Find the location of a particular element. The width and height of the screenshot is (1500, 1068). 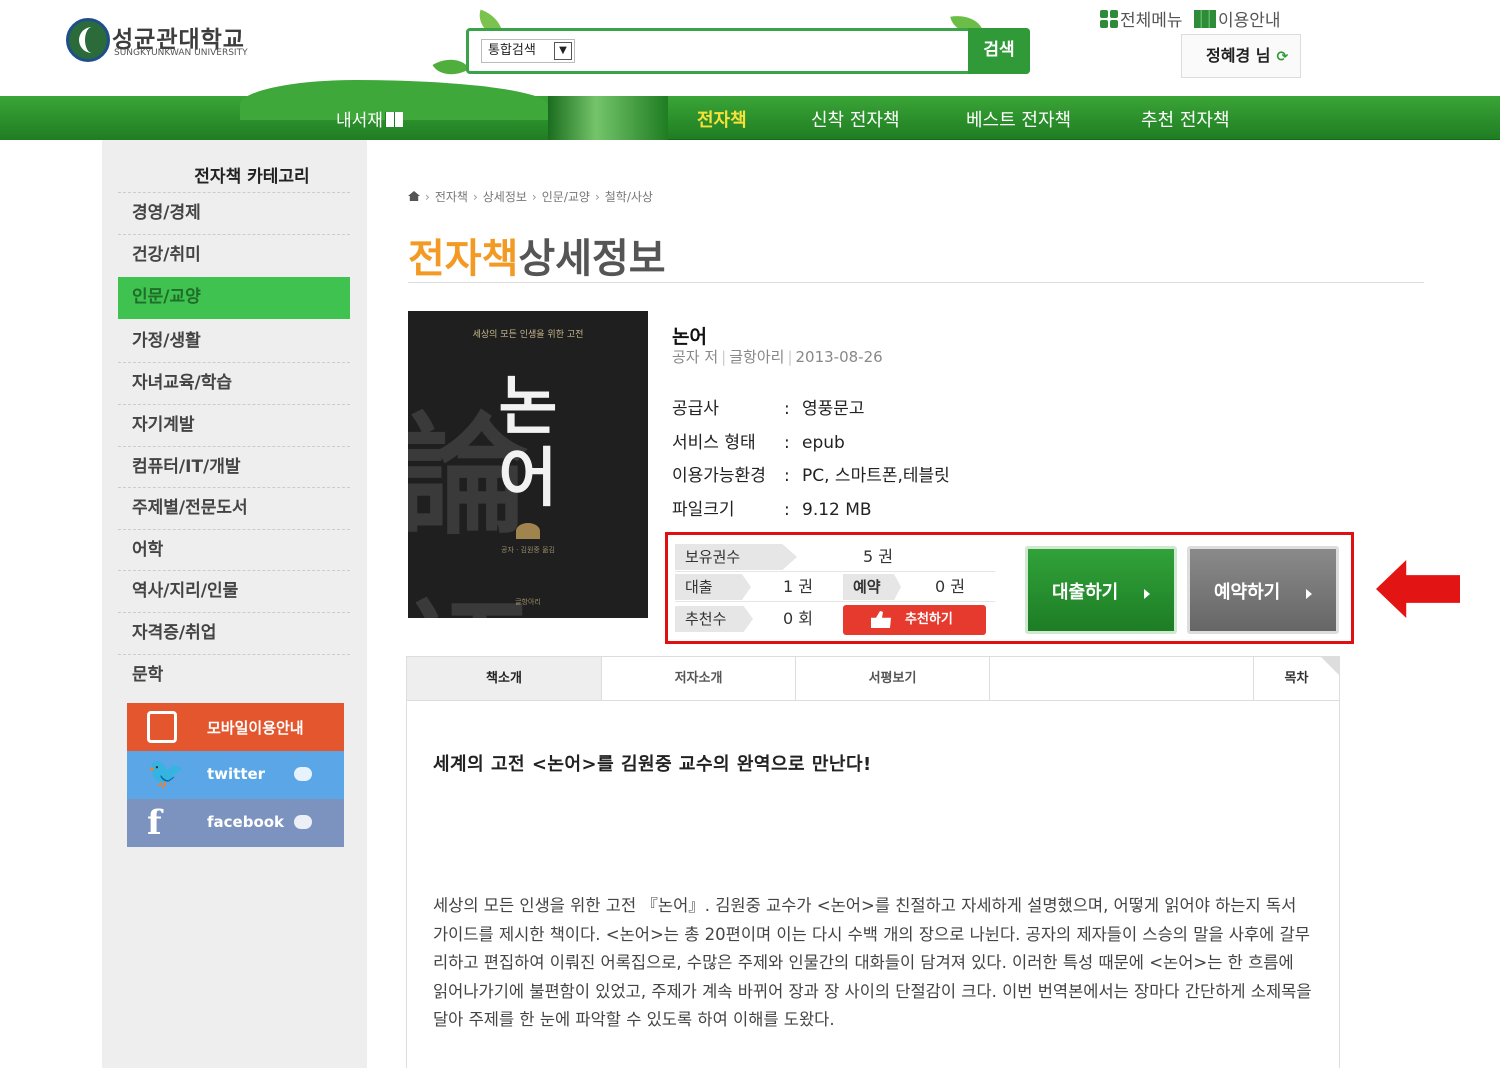

cover-publisher: 글항아리 is located at coordinates (528, 602).